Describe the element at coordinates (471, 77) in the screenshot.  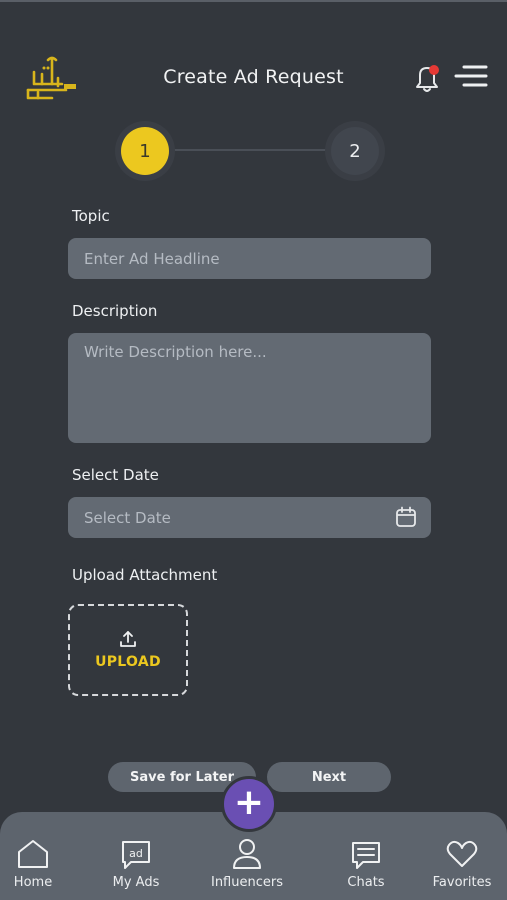
I see `menu-icon` at that location.